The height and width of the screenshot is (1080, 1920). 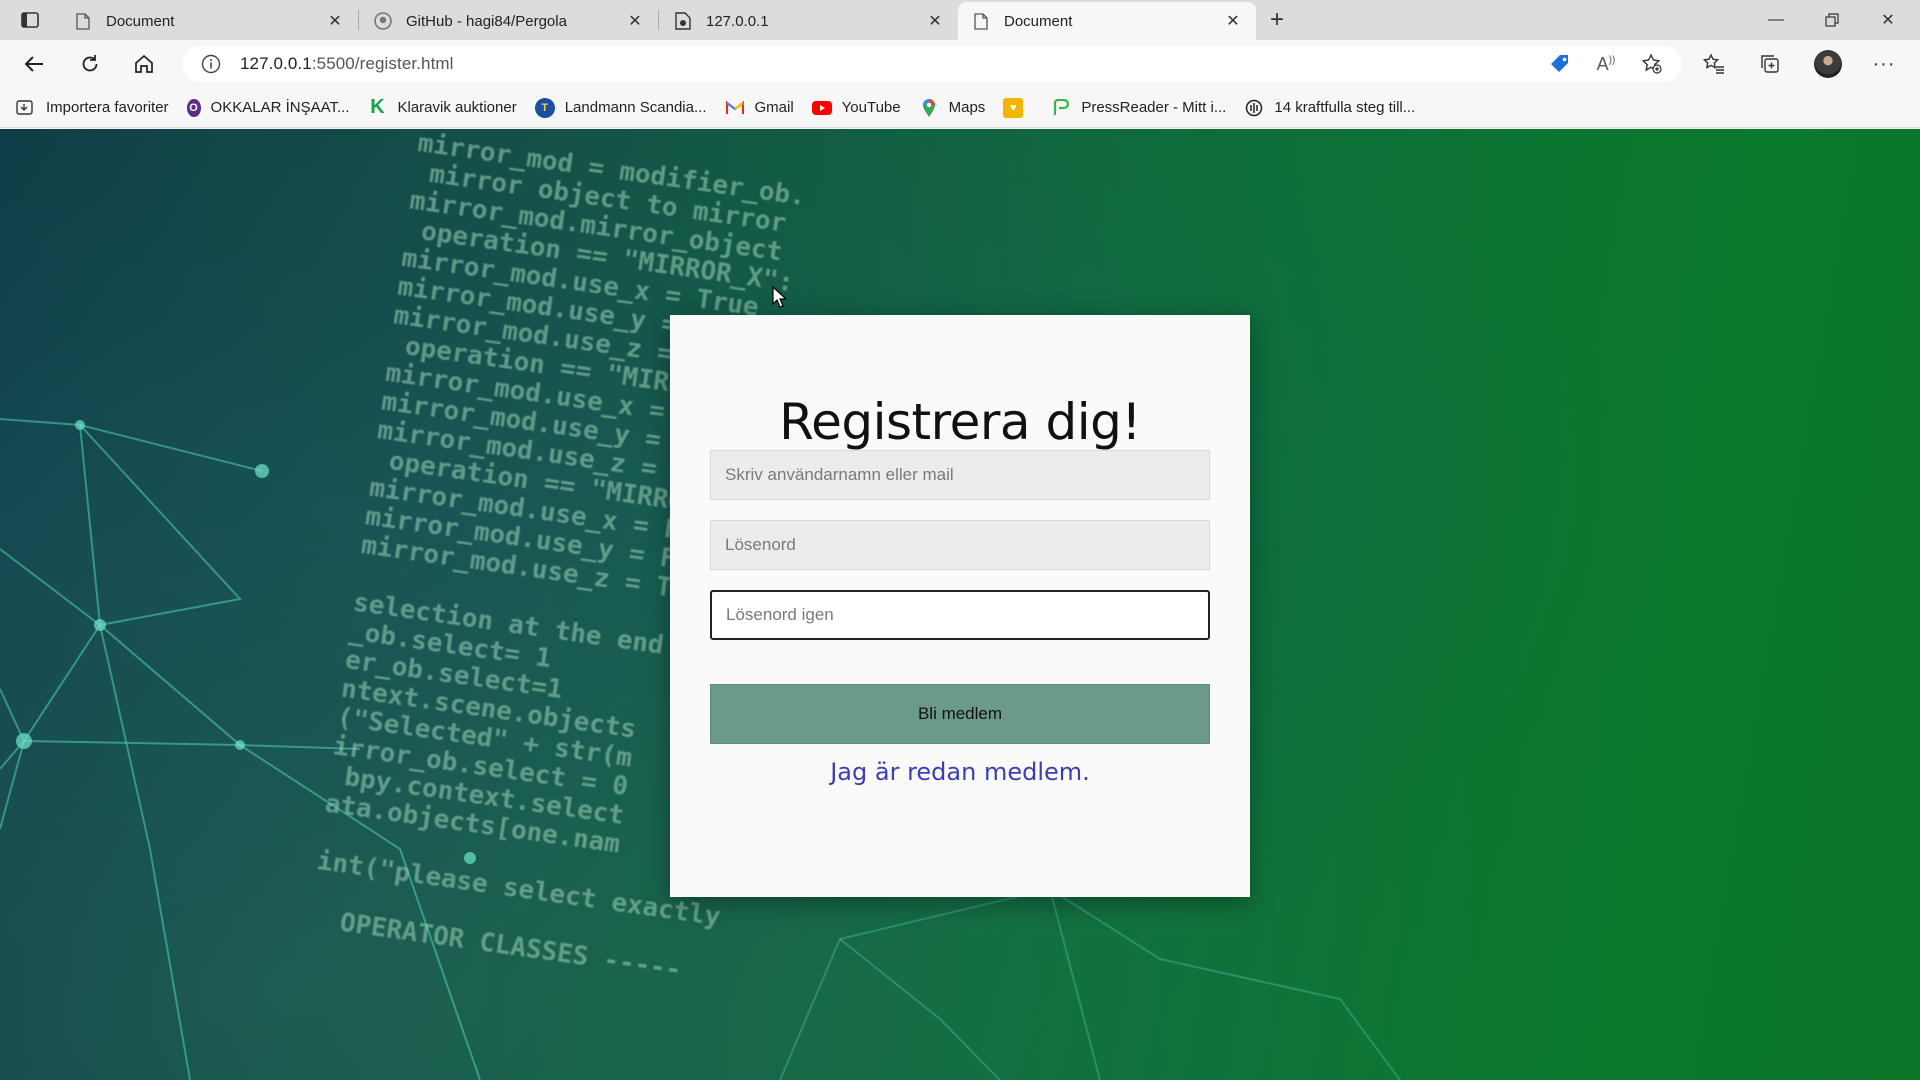 I want to click on tab-github: GitHub - hagi84/Pergola ✕, so click(x=509, y=21).